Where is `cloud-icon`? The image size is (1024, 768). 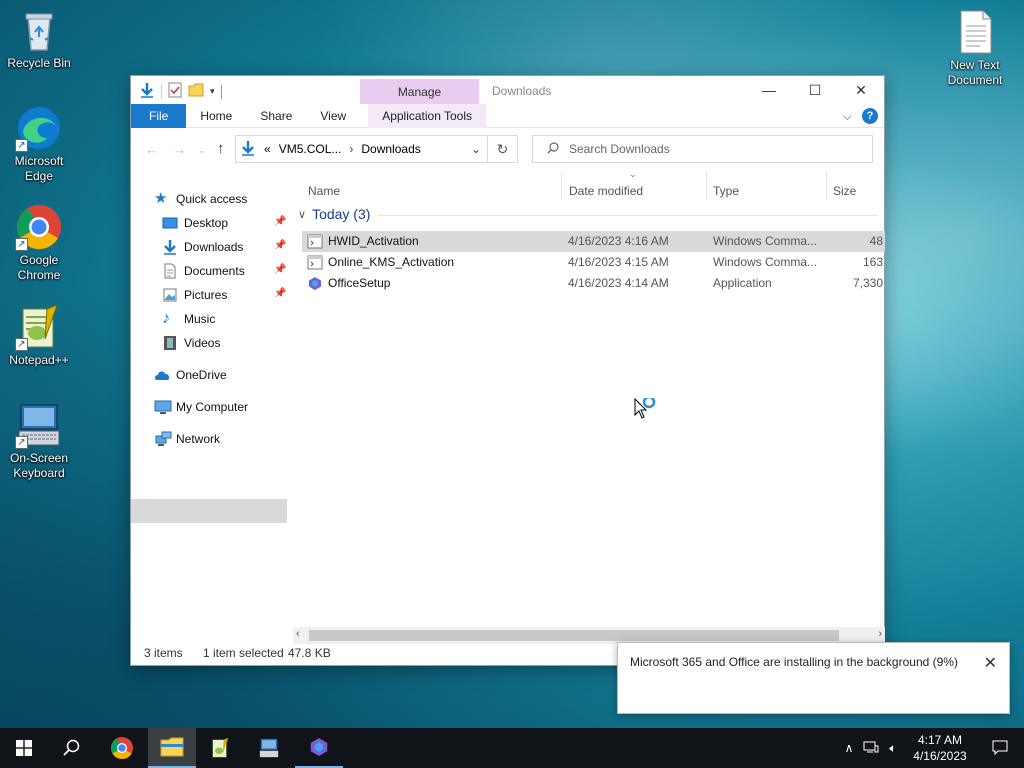 cloud-icon is located at coordinates (162, 375).